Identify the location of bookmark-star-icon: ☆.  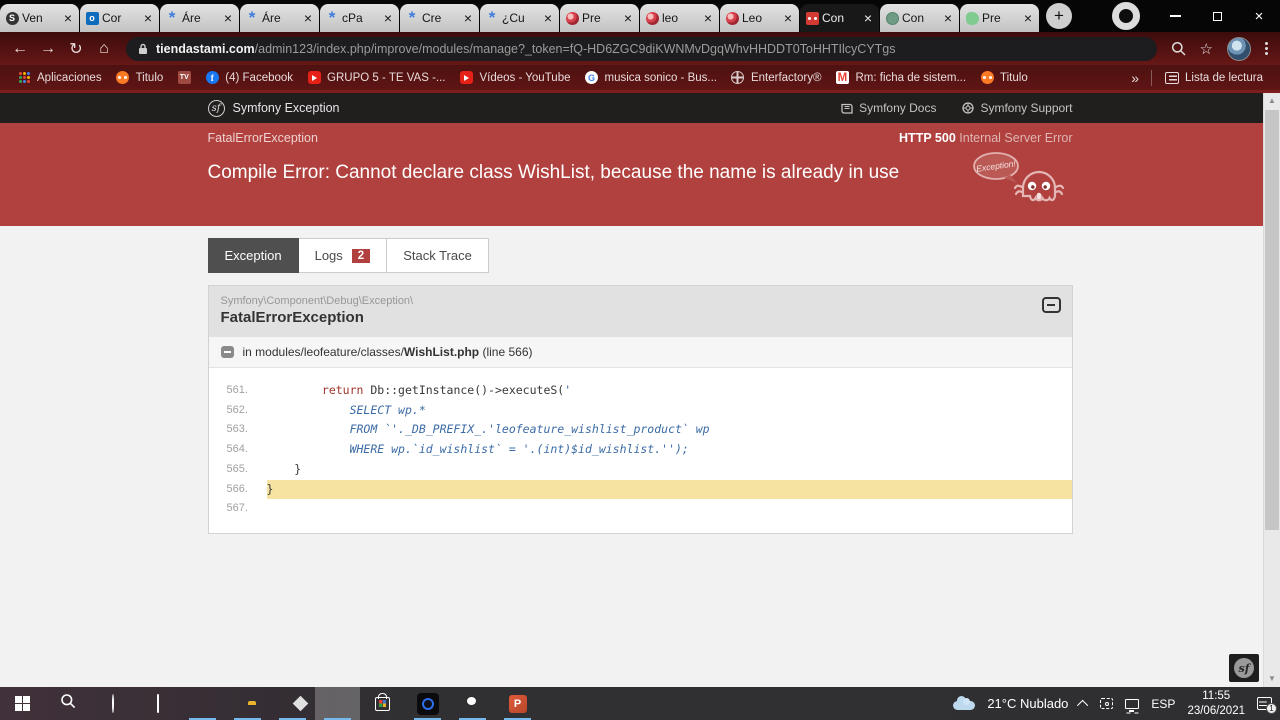
(1206, 49).